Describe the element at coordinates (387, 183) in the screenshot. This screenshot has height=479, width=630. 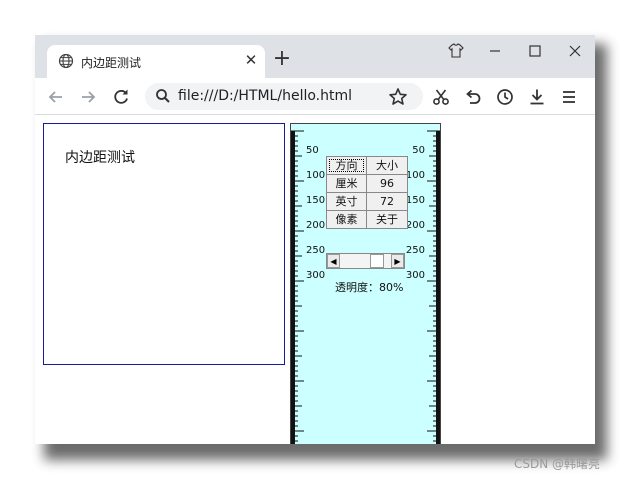
I see `centimeter-value: 96` at that location.